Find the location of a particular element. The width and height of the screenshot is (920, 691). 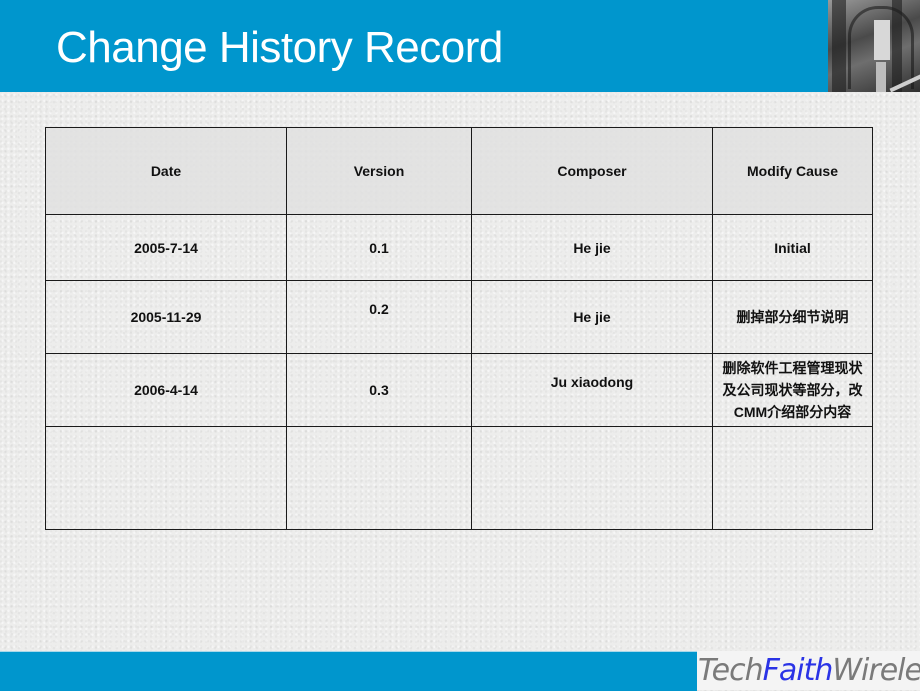

table-header-row: Date Version Composer Modify Cause is located at coordinates (459, 171).